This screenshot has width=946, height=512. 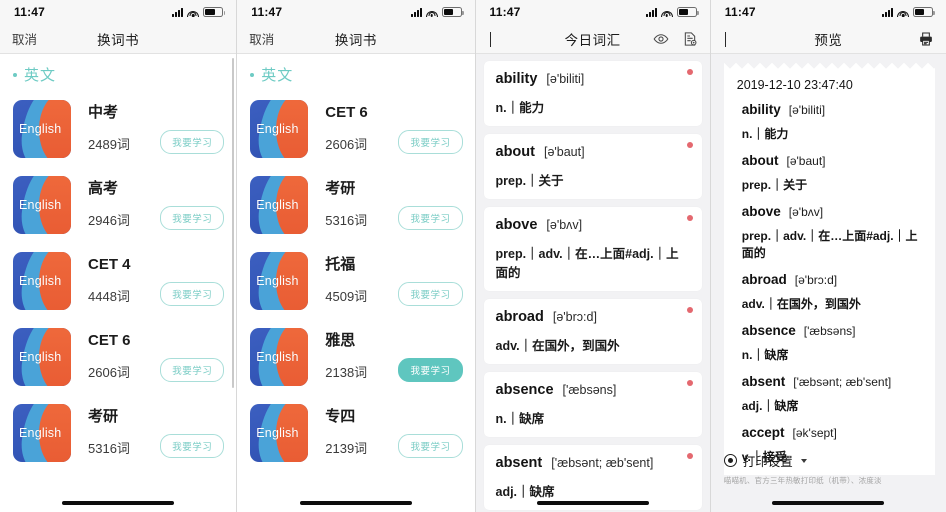 What do you see at coordinates (109, 144) in the screenshot?
I see `book-word-count: 2489词` at bounding box center [109, 144].